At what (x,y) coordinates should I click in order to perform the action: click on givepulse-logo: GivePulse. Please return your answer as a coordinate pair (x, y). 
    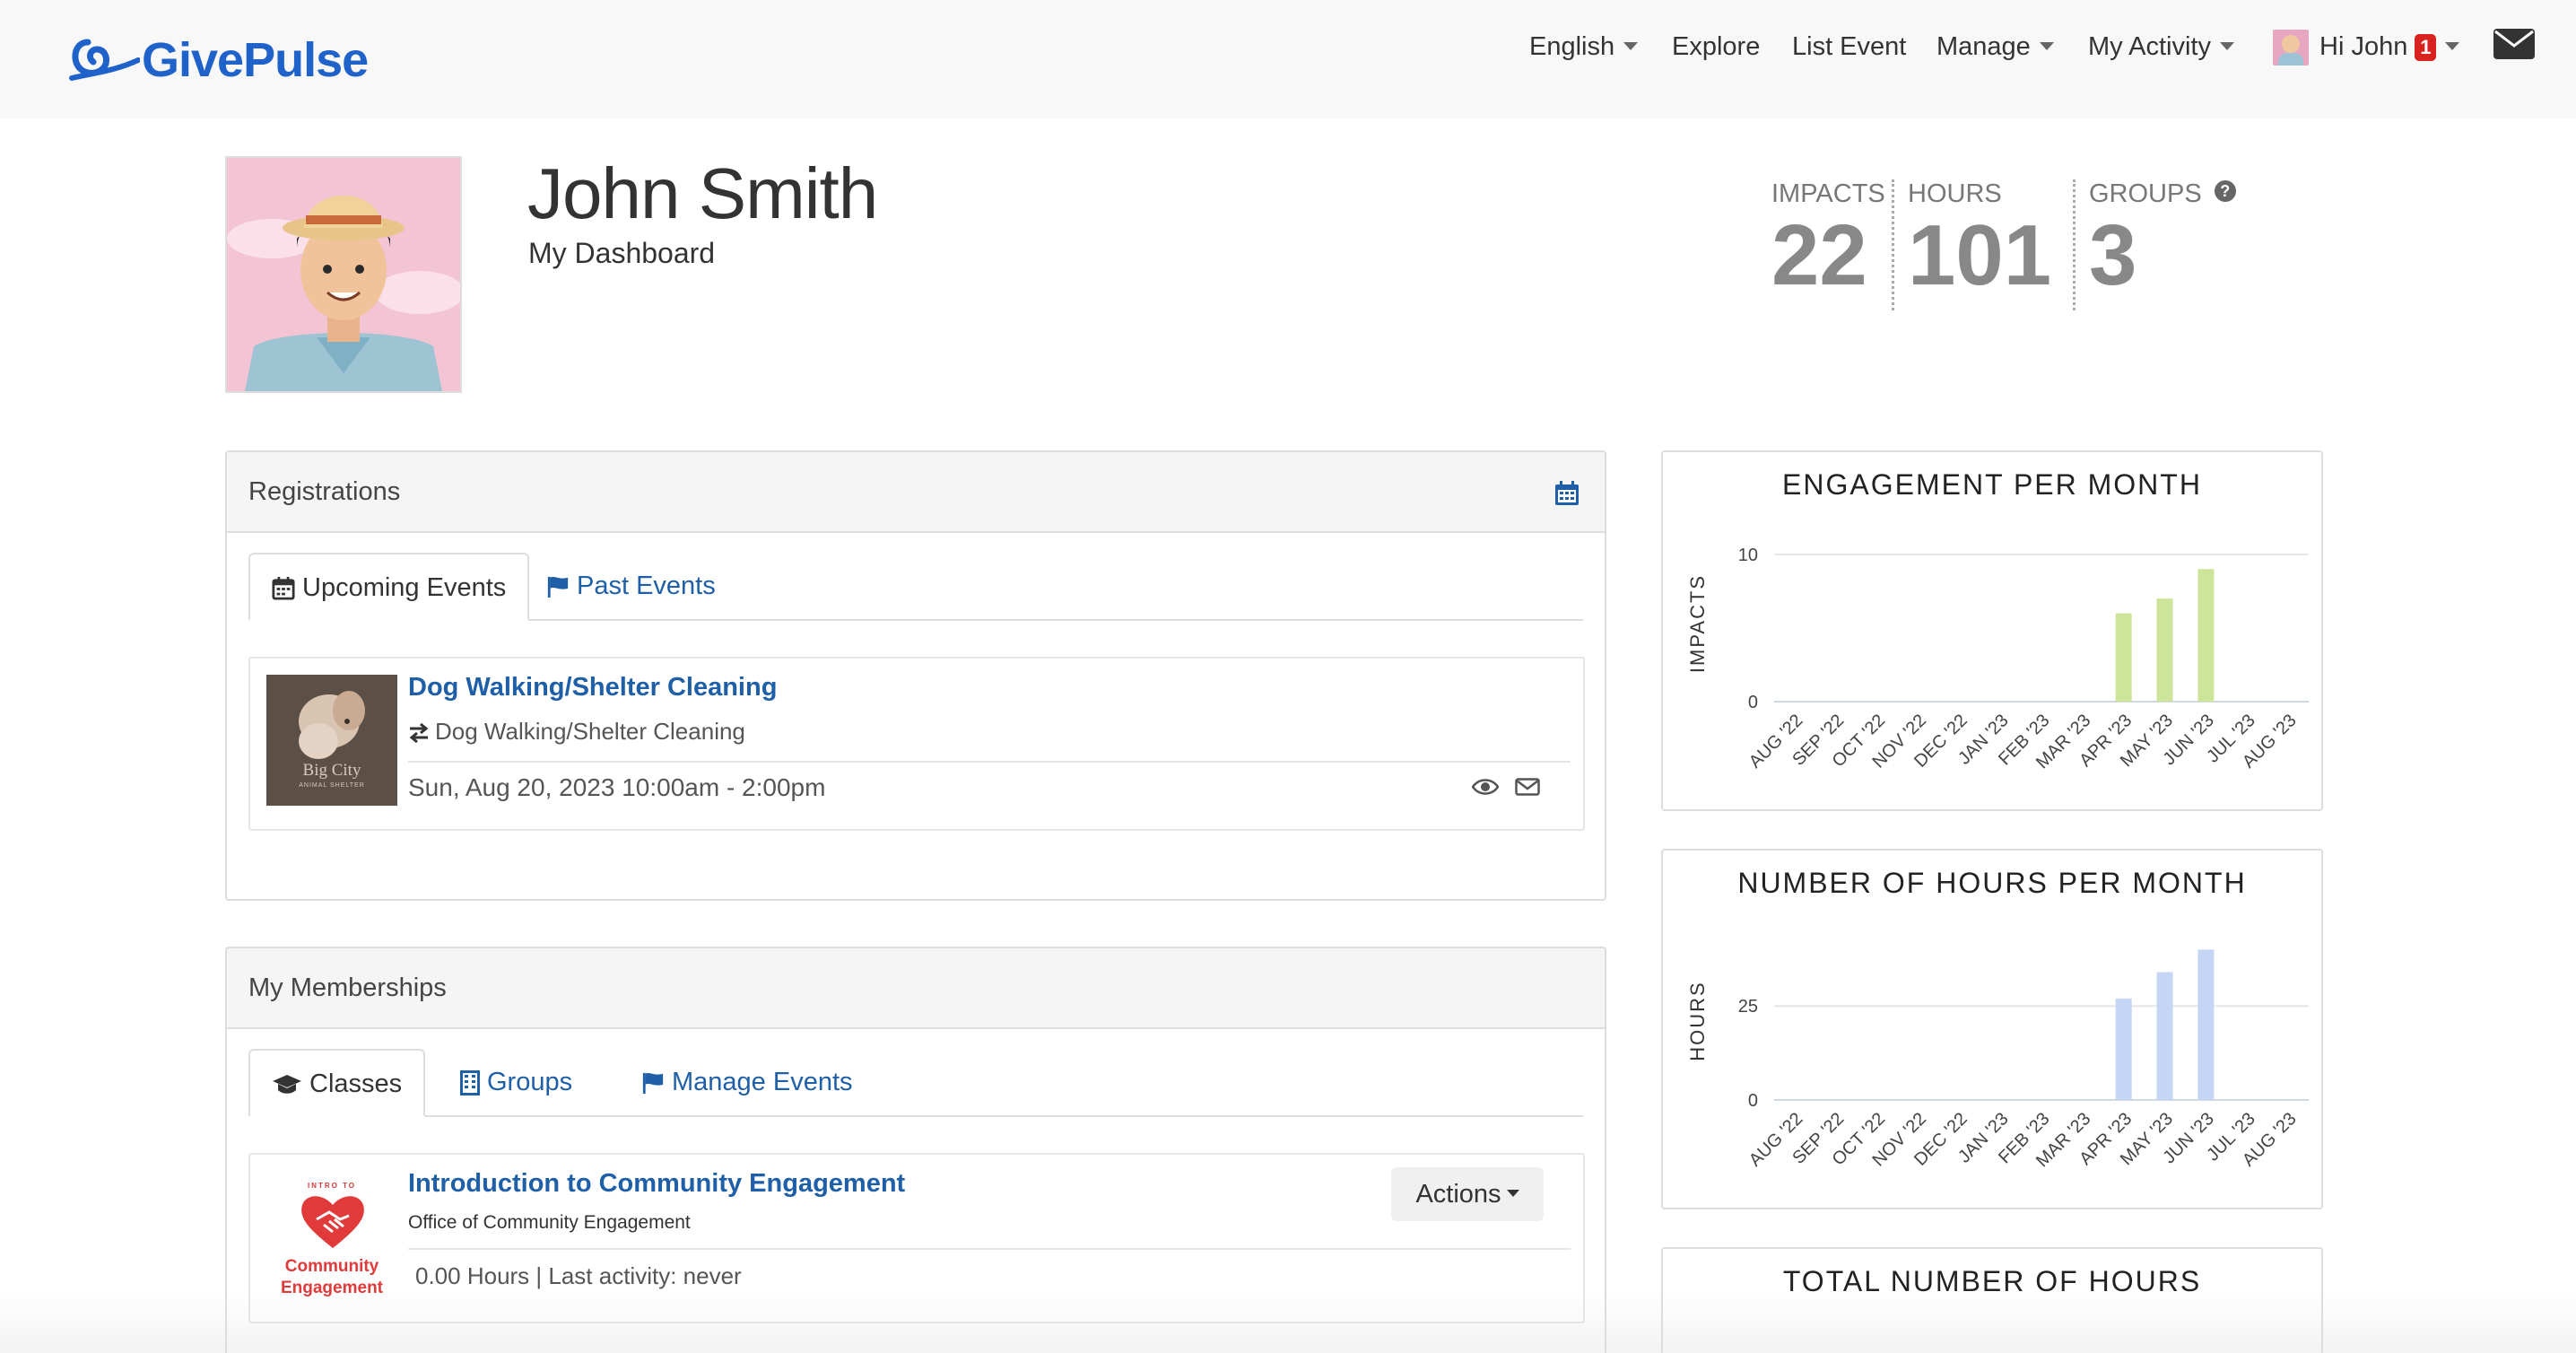
    Looking at the image, I should click on (218, 60).